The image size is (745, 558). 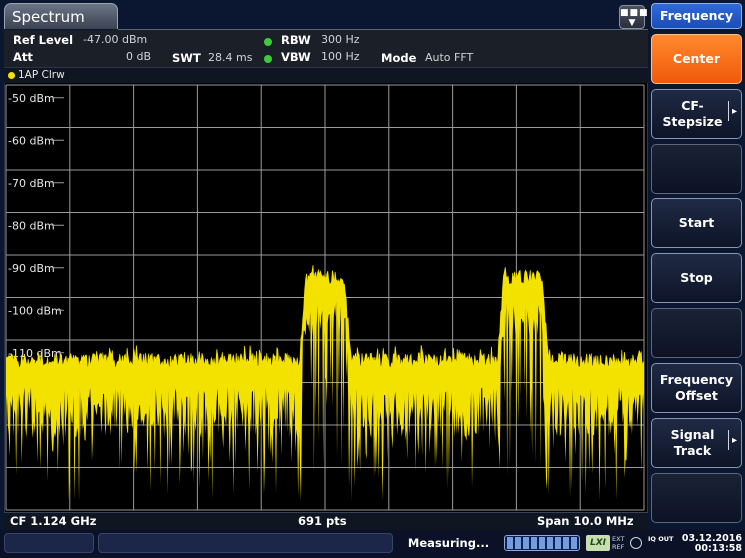 I want to click on ext-ref-indicator: EXT REF, so click(x=618, y=543).